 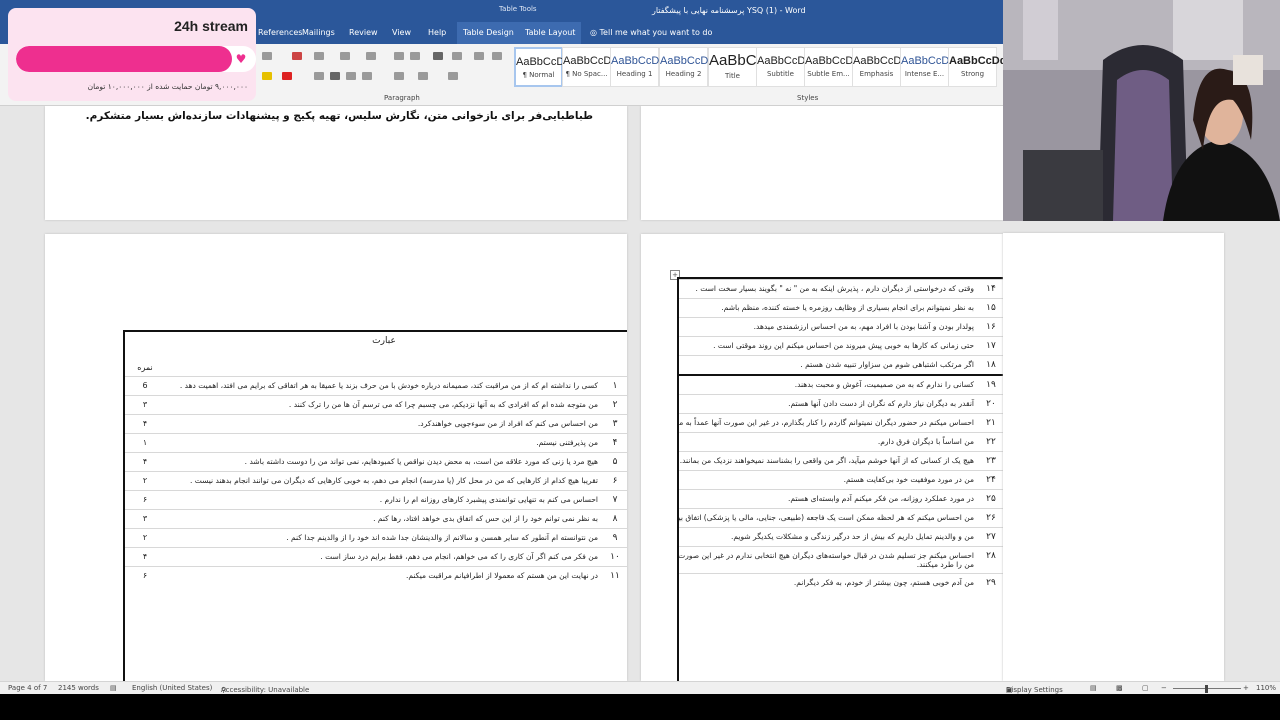 What do you see at coordinates (280, 32) in the screenshot?
I see `tab-references: References` at bounding box center [280, 32].